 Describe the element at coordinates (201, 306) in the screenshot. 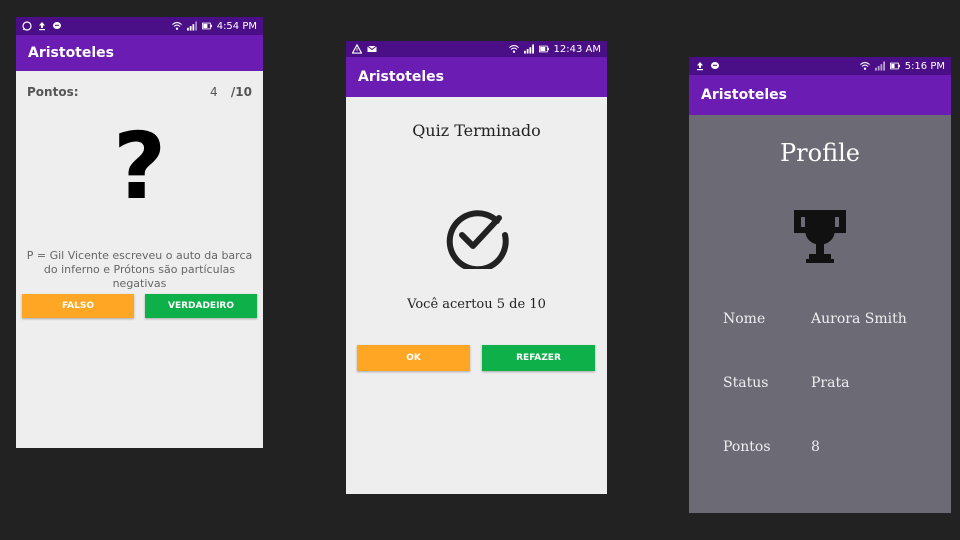

I see `true-button: VERDADEIRO` at that location.